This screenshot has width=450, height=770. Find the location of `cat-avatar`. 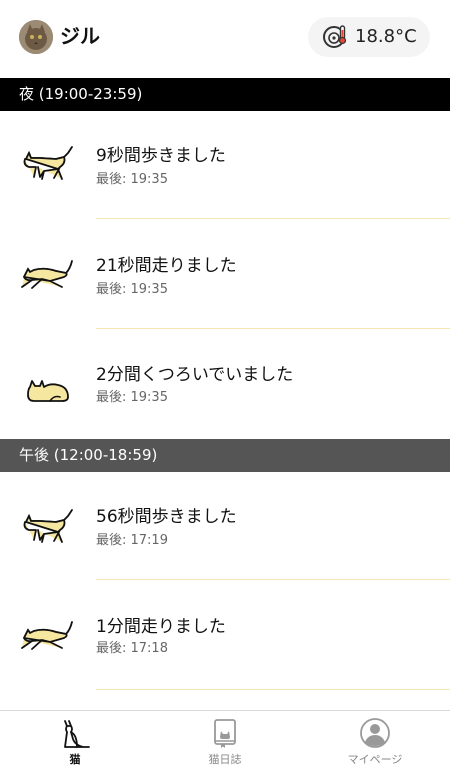

cat-avatar is located at coordinates (36, 37).